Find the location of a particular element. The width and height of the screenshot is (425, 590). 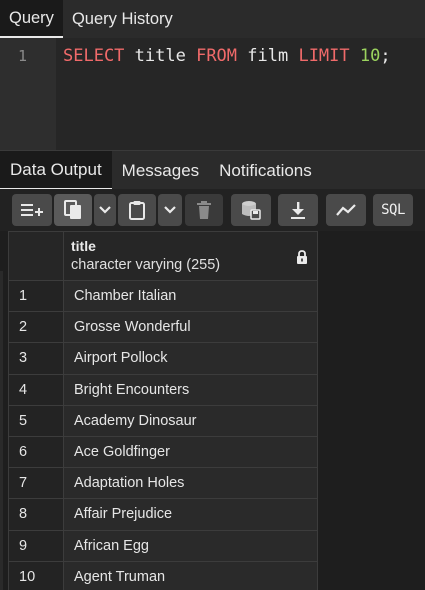

row-number: 1 is located at coordinates (36, 296).